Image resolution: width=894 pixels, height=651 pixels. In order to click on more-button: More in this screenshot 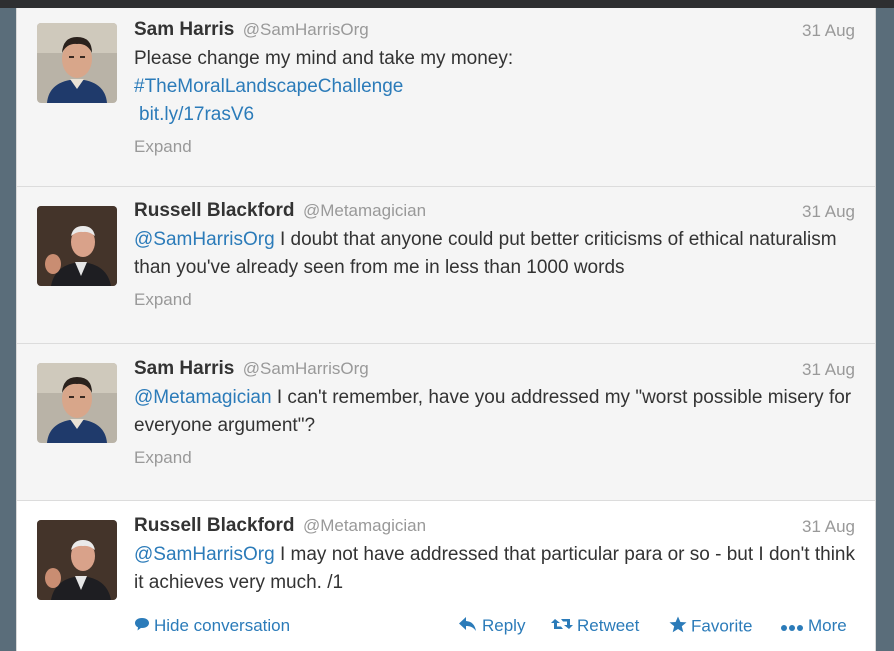, I will do `click(813, 626)`.